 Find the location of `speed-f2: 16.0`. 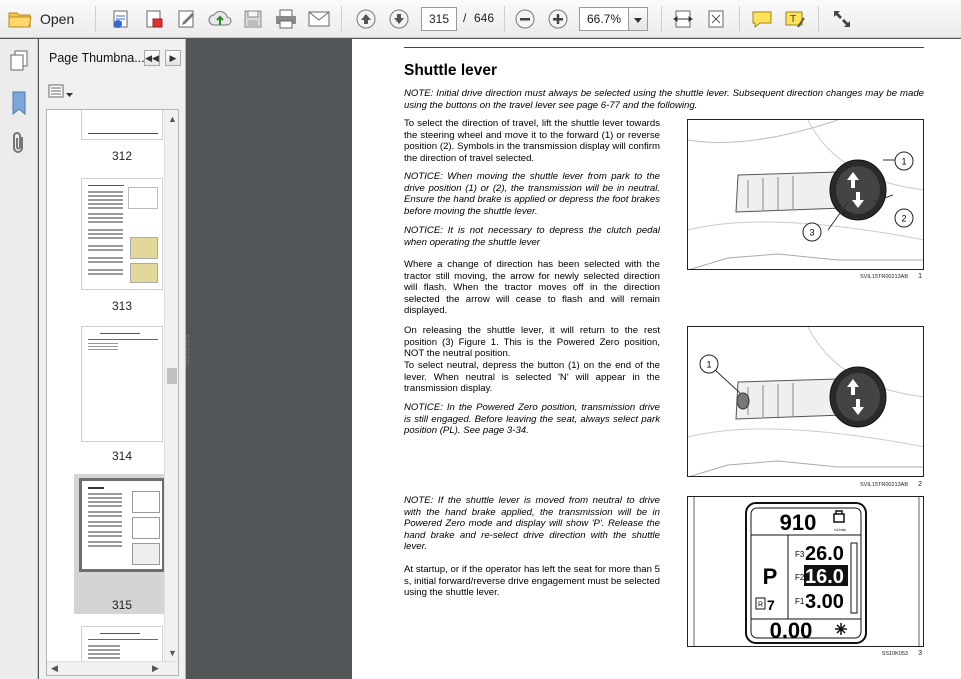

speed-f2: 16.0 is located at coordinates (824, 577).